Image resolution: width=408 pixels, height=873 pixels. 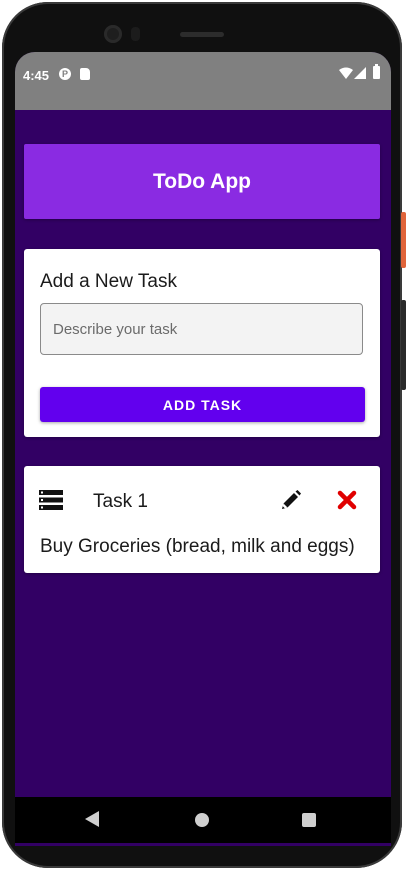 What do you see at coordinates (202, 404) in the screenshot?
I see `add-task-button: ADD TASK` at bounding box center [202, 404].